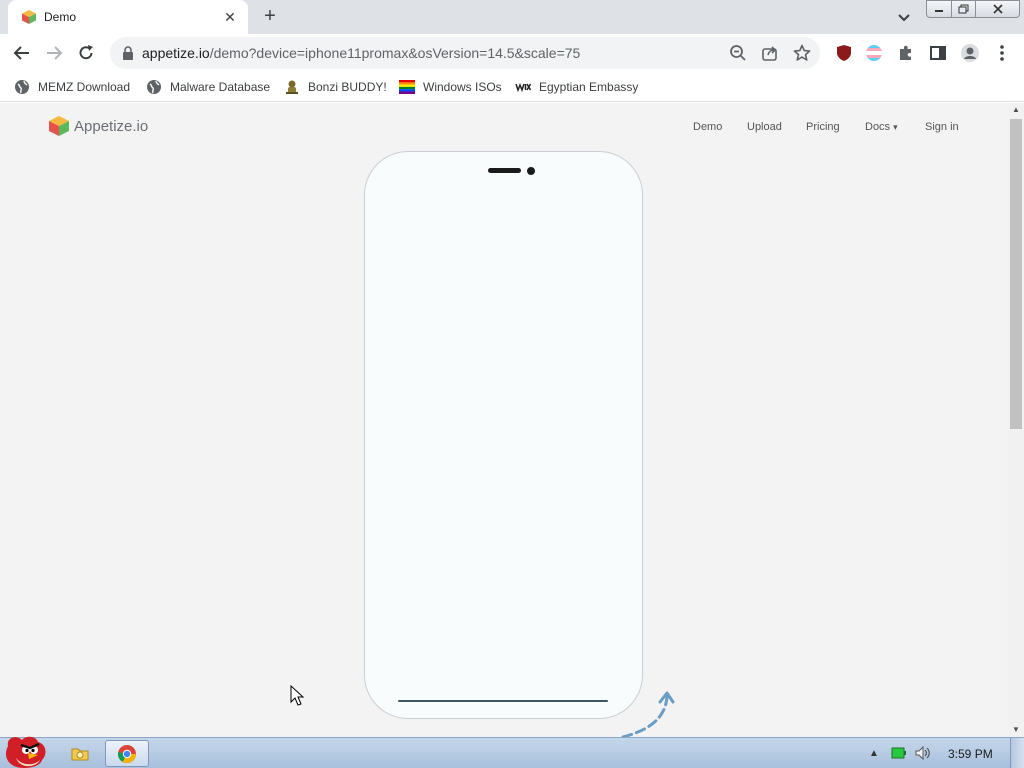  Describe the element at coordinates (589, 87) in the screenshot. I see `bookmark-label: Egyptian Embassy` at that location.